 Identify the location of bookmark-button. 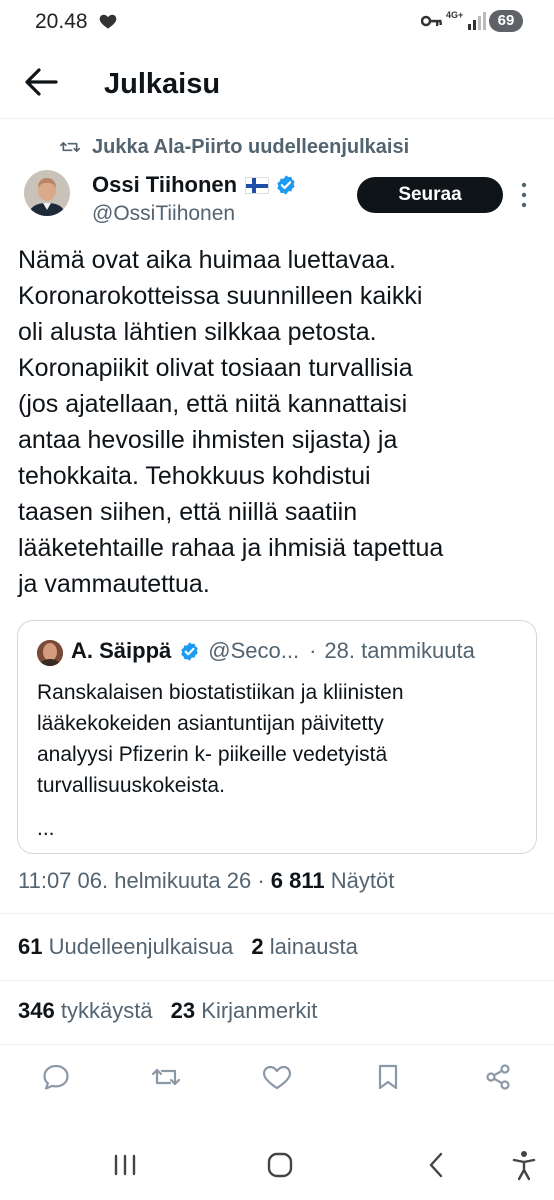
(388, 1077).